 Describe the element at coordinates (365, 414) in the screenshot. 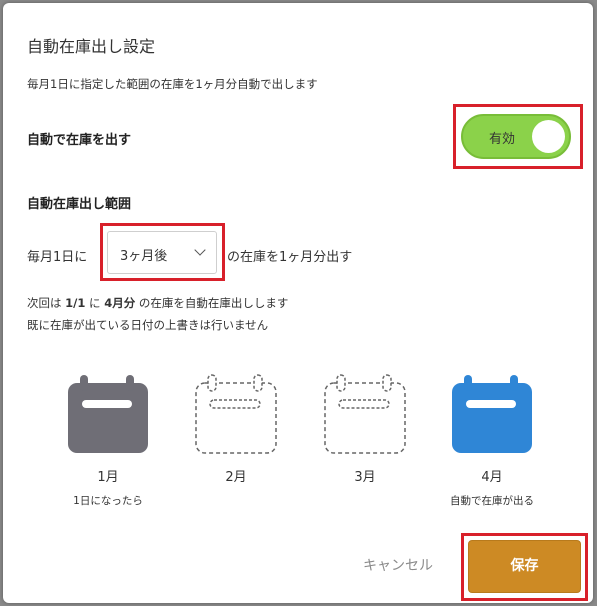

I see `calendar-icon-march` at that location.